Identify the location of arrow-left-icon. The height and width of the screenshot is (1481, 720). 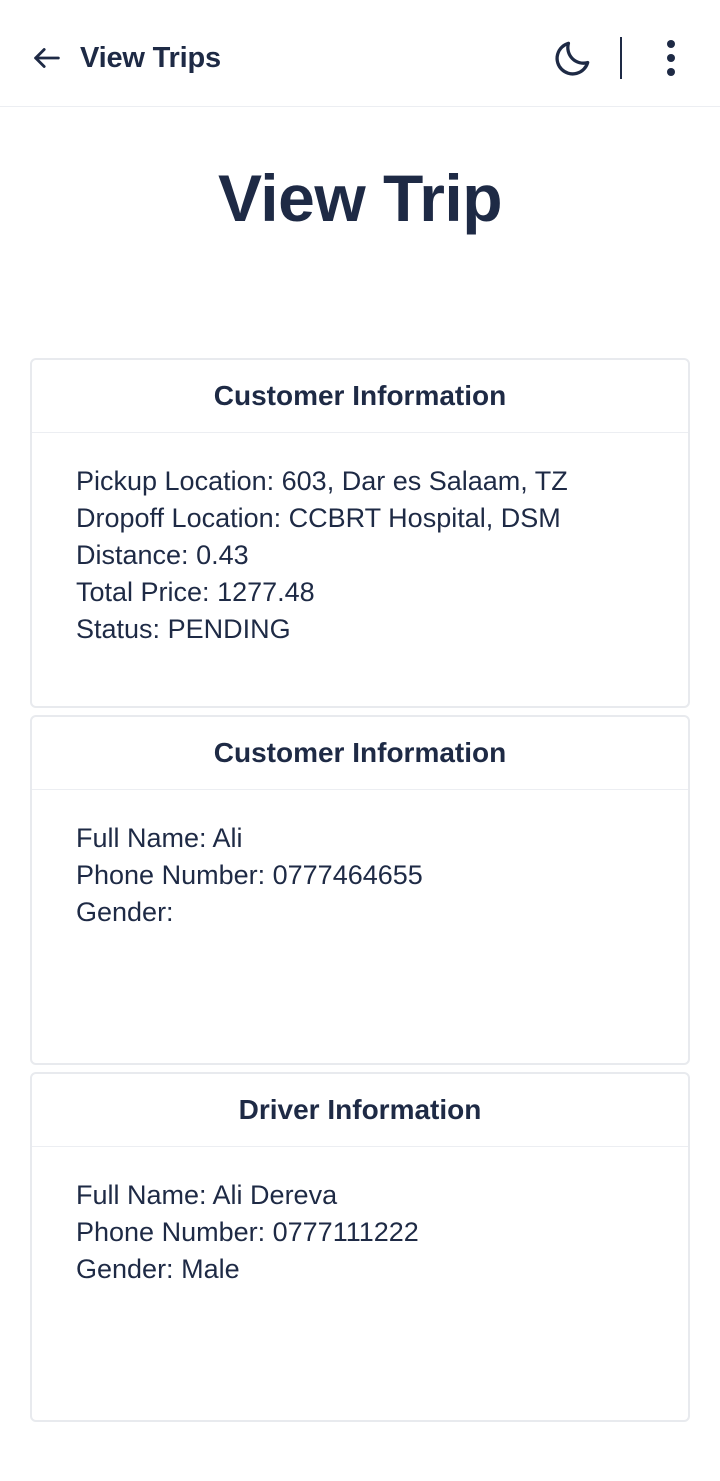
(47, 58).